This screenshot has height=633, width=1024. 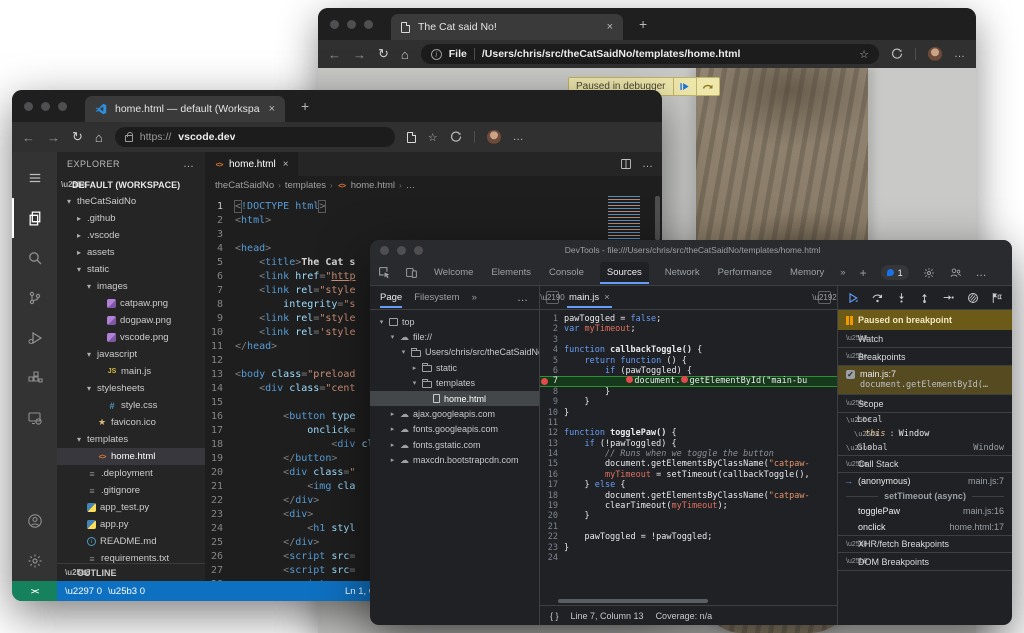 I want to click on navigator-item-file-: ▾ ☁ file://, so click(x=454, y=336).